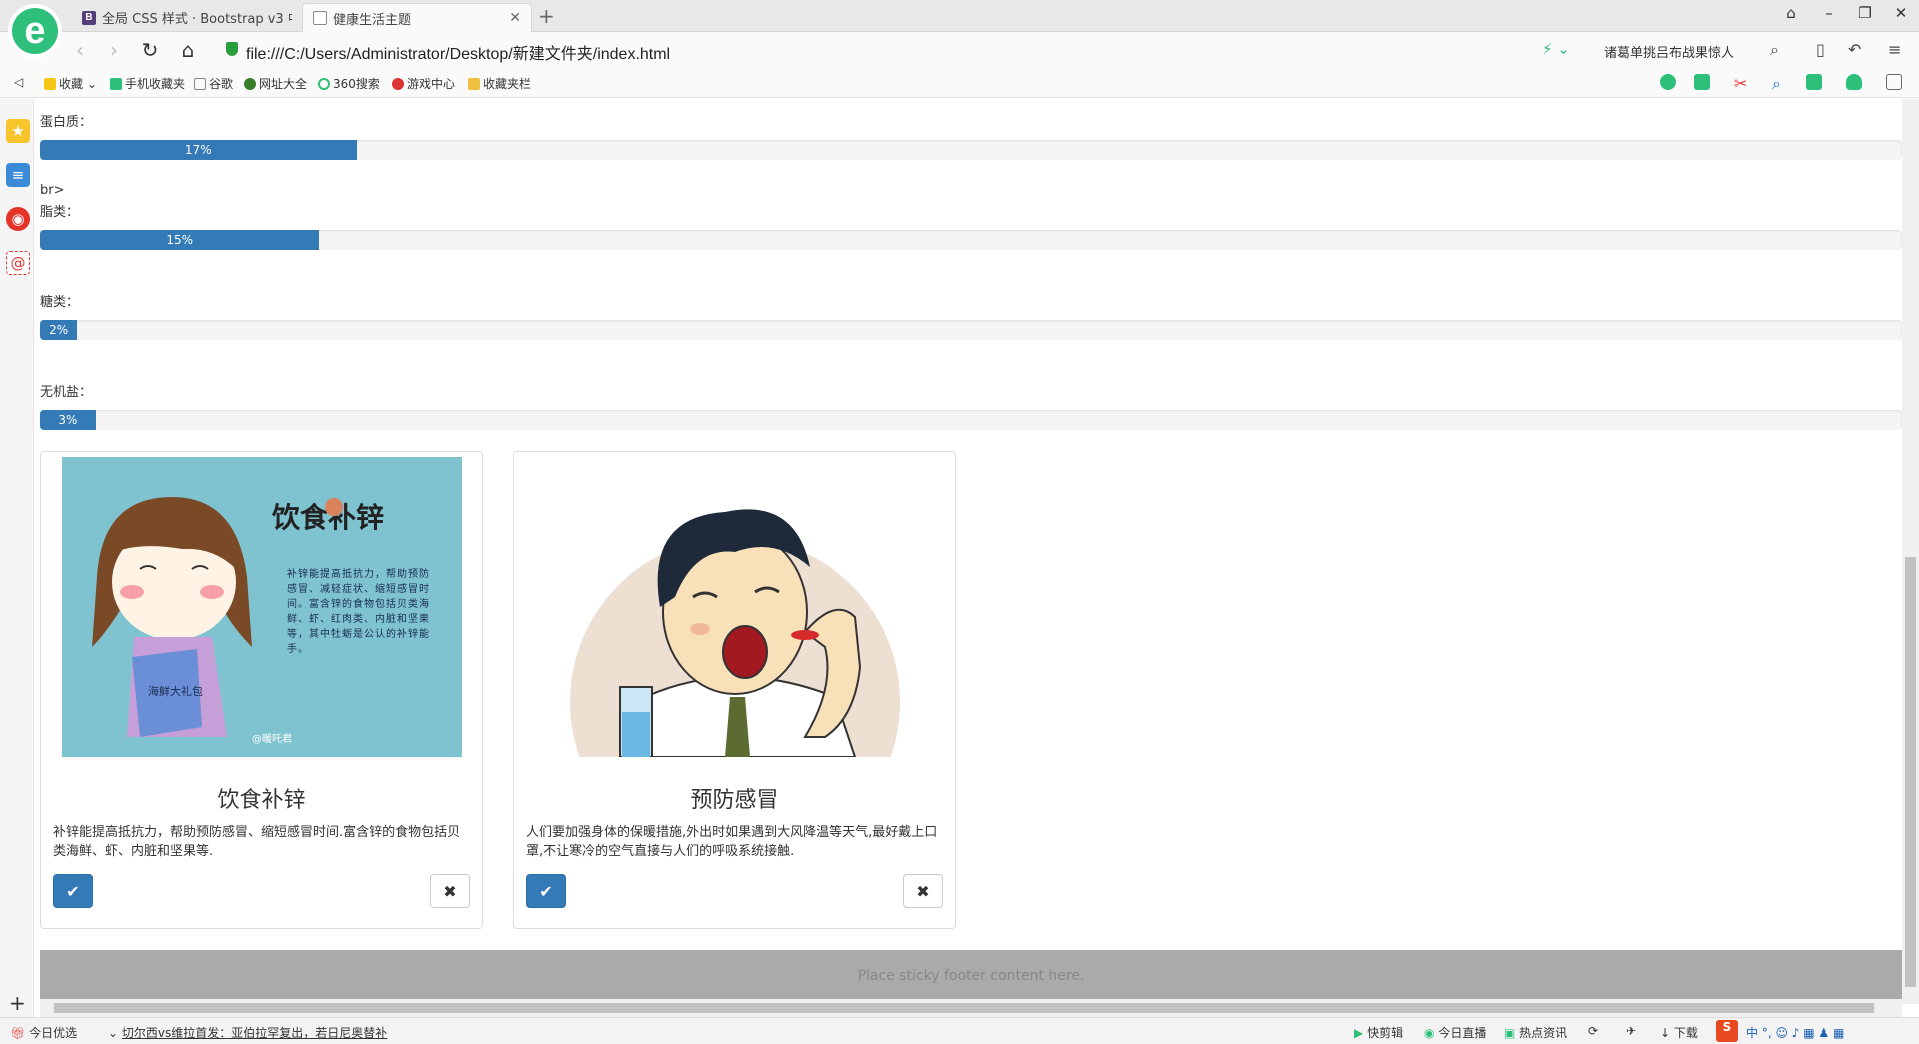  Describe the element at coordinates (1854, 49) in the screenshot. I see `undo-icon: ↶` at that location.